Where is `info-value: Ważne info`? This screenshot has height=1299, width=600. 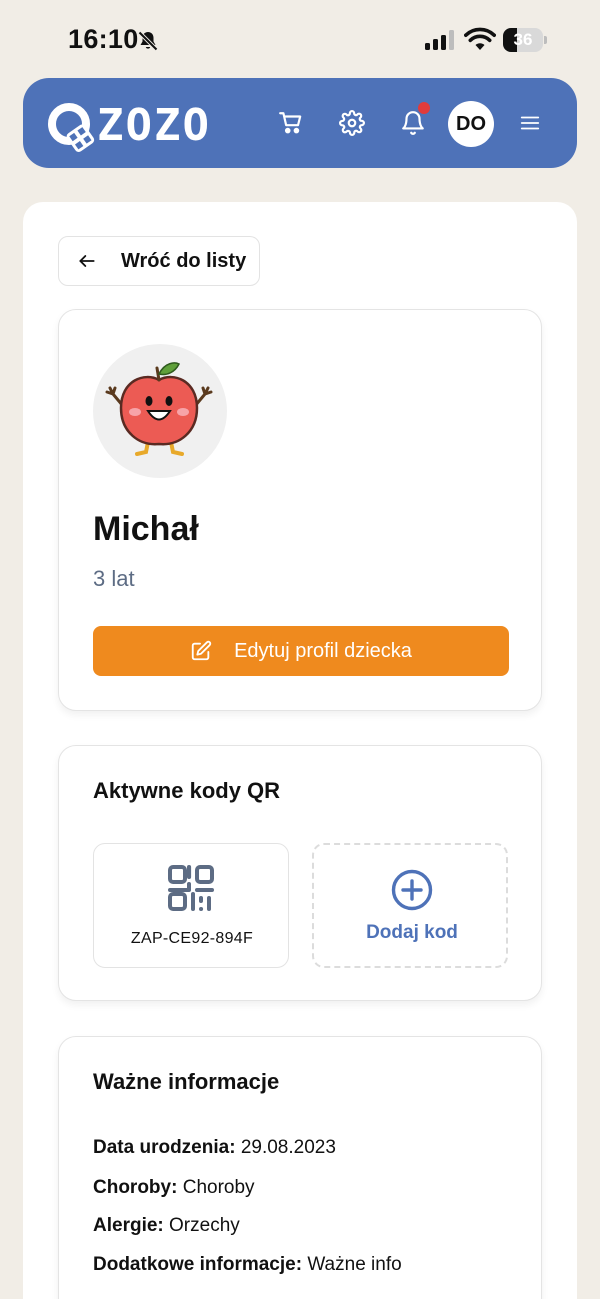 info-value: Ważne info is located at coordinates (354, 1264).